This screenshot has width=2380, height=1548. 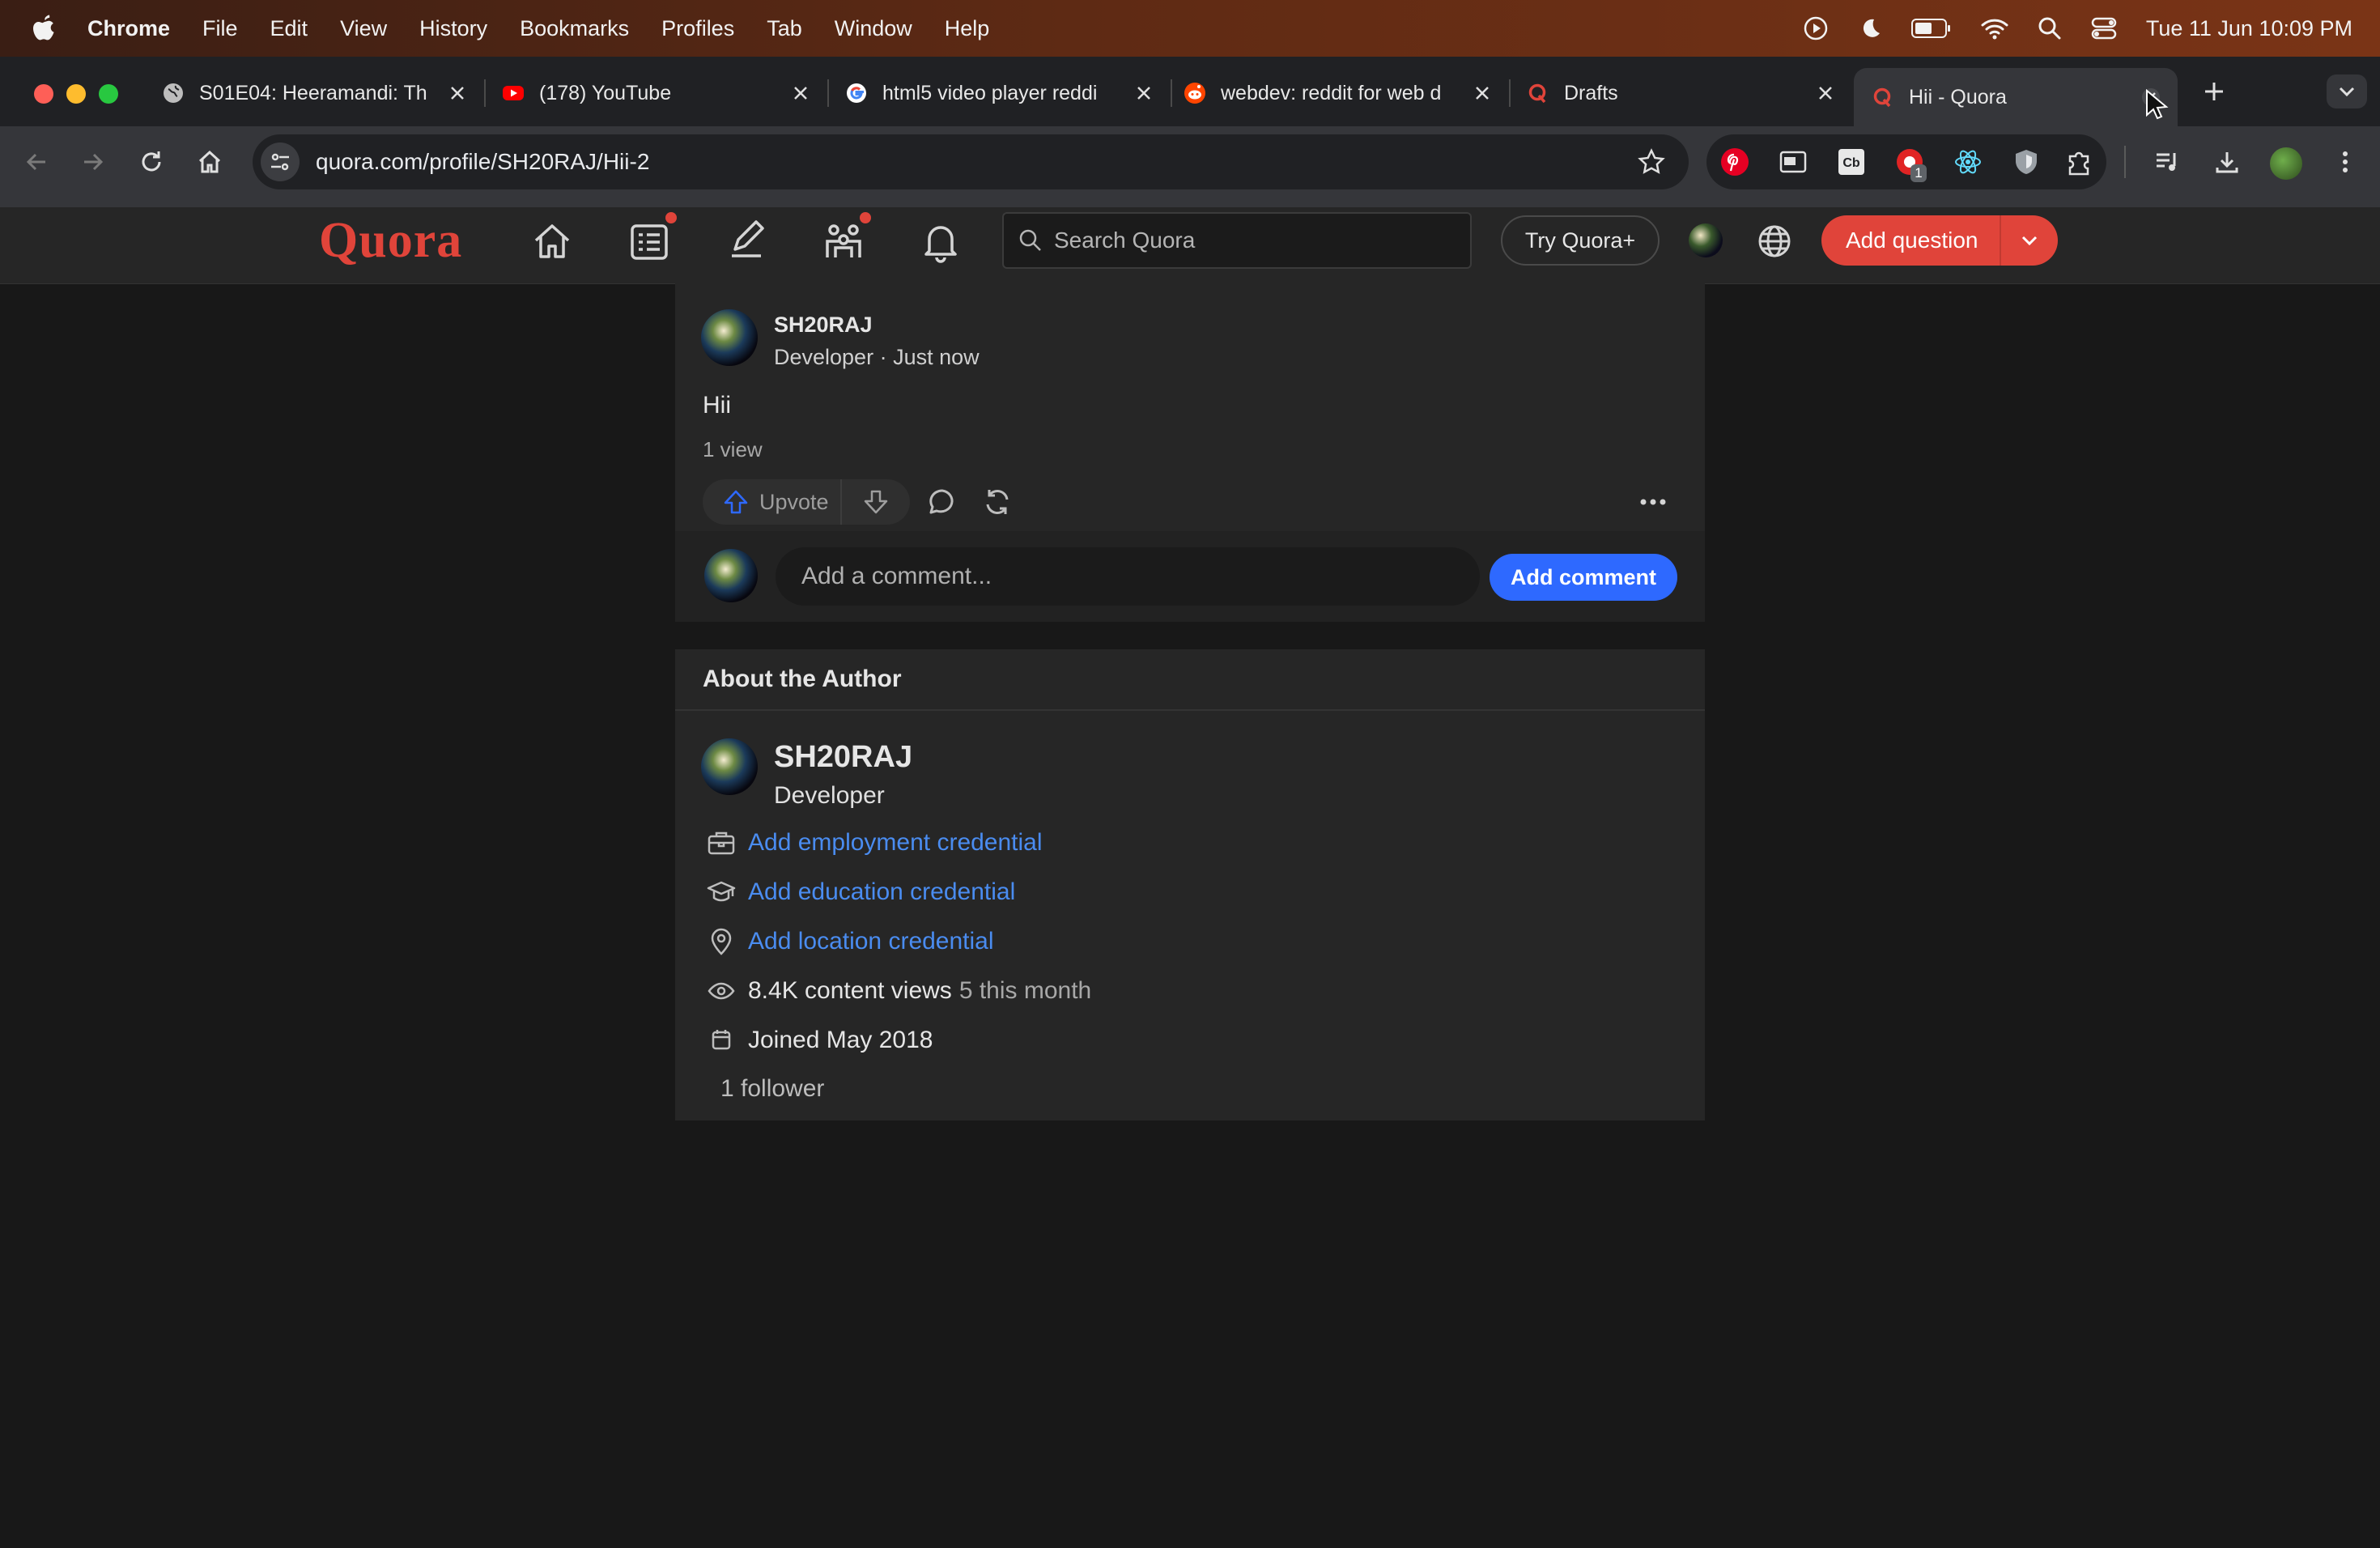 What do you see at coordinates (2027, 162) in the screenshot?
I see `shield-icon` at bounding box center [2027, 162].